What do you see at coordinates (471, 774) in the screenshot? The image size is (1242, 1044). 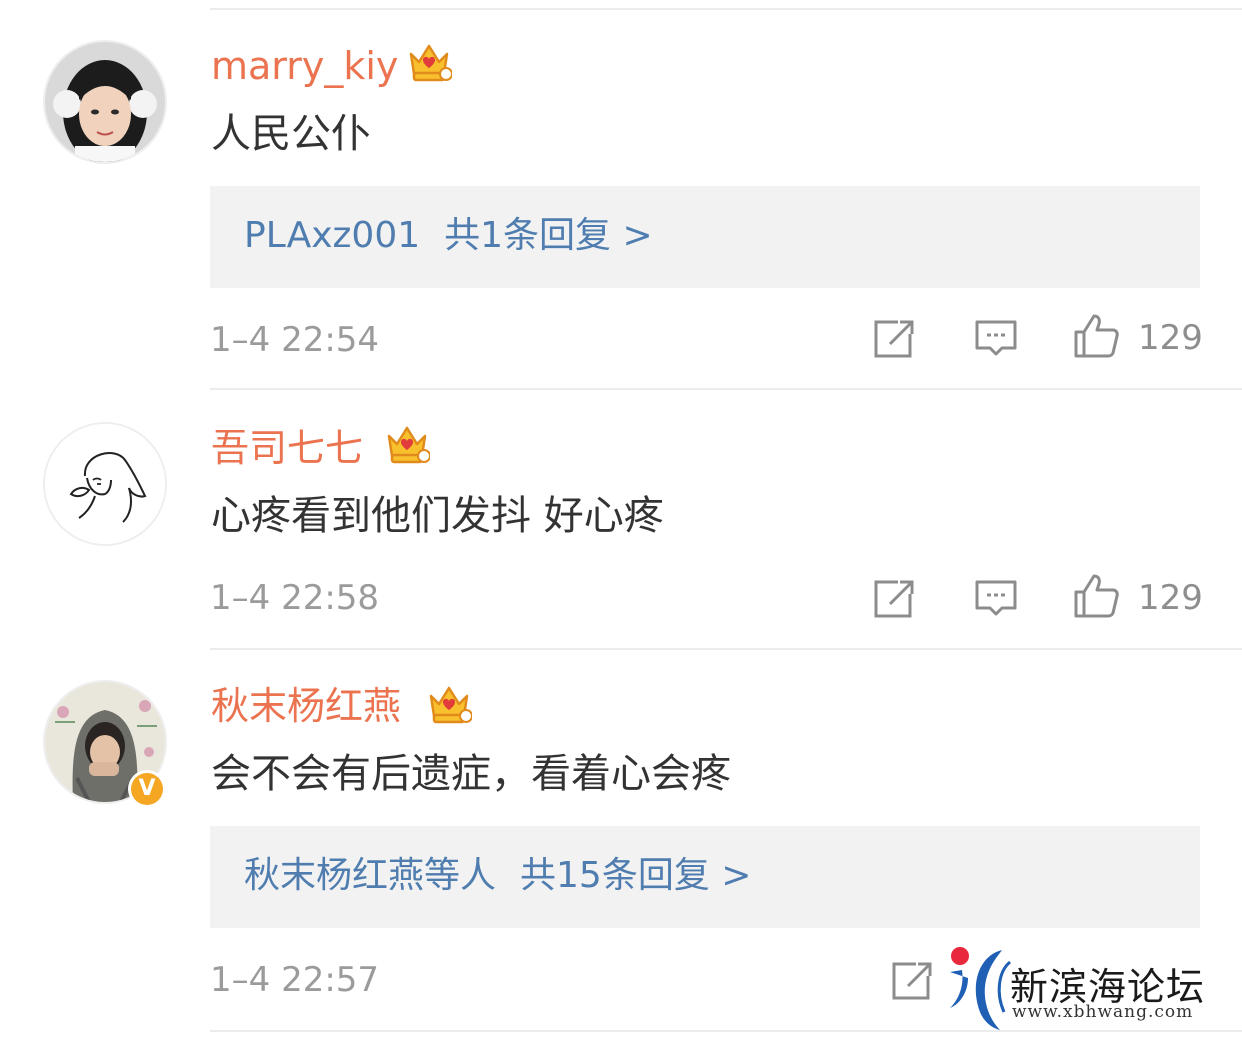 I see `comment-text: 会不会有后遗症，看着心会疼` at bounding box center [471, 774].